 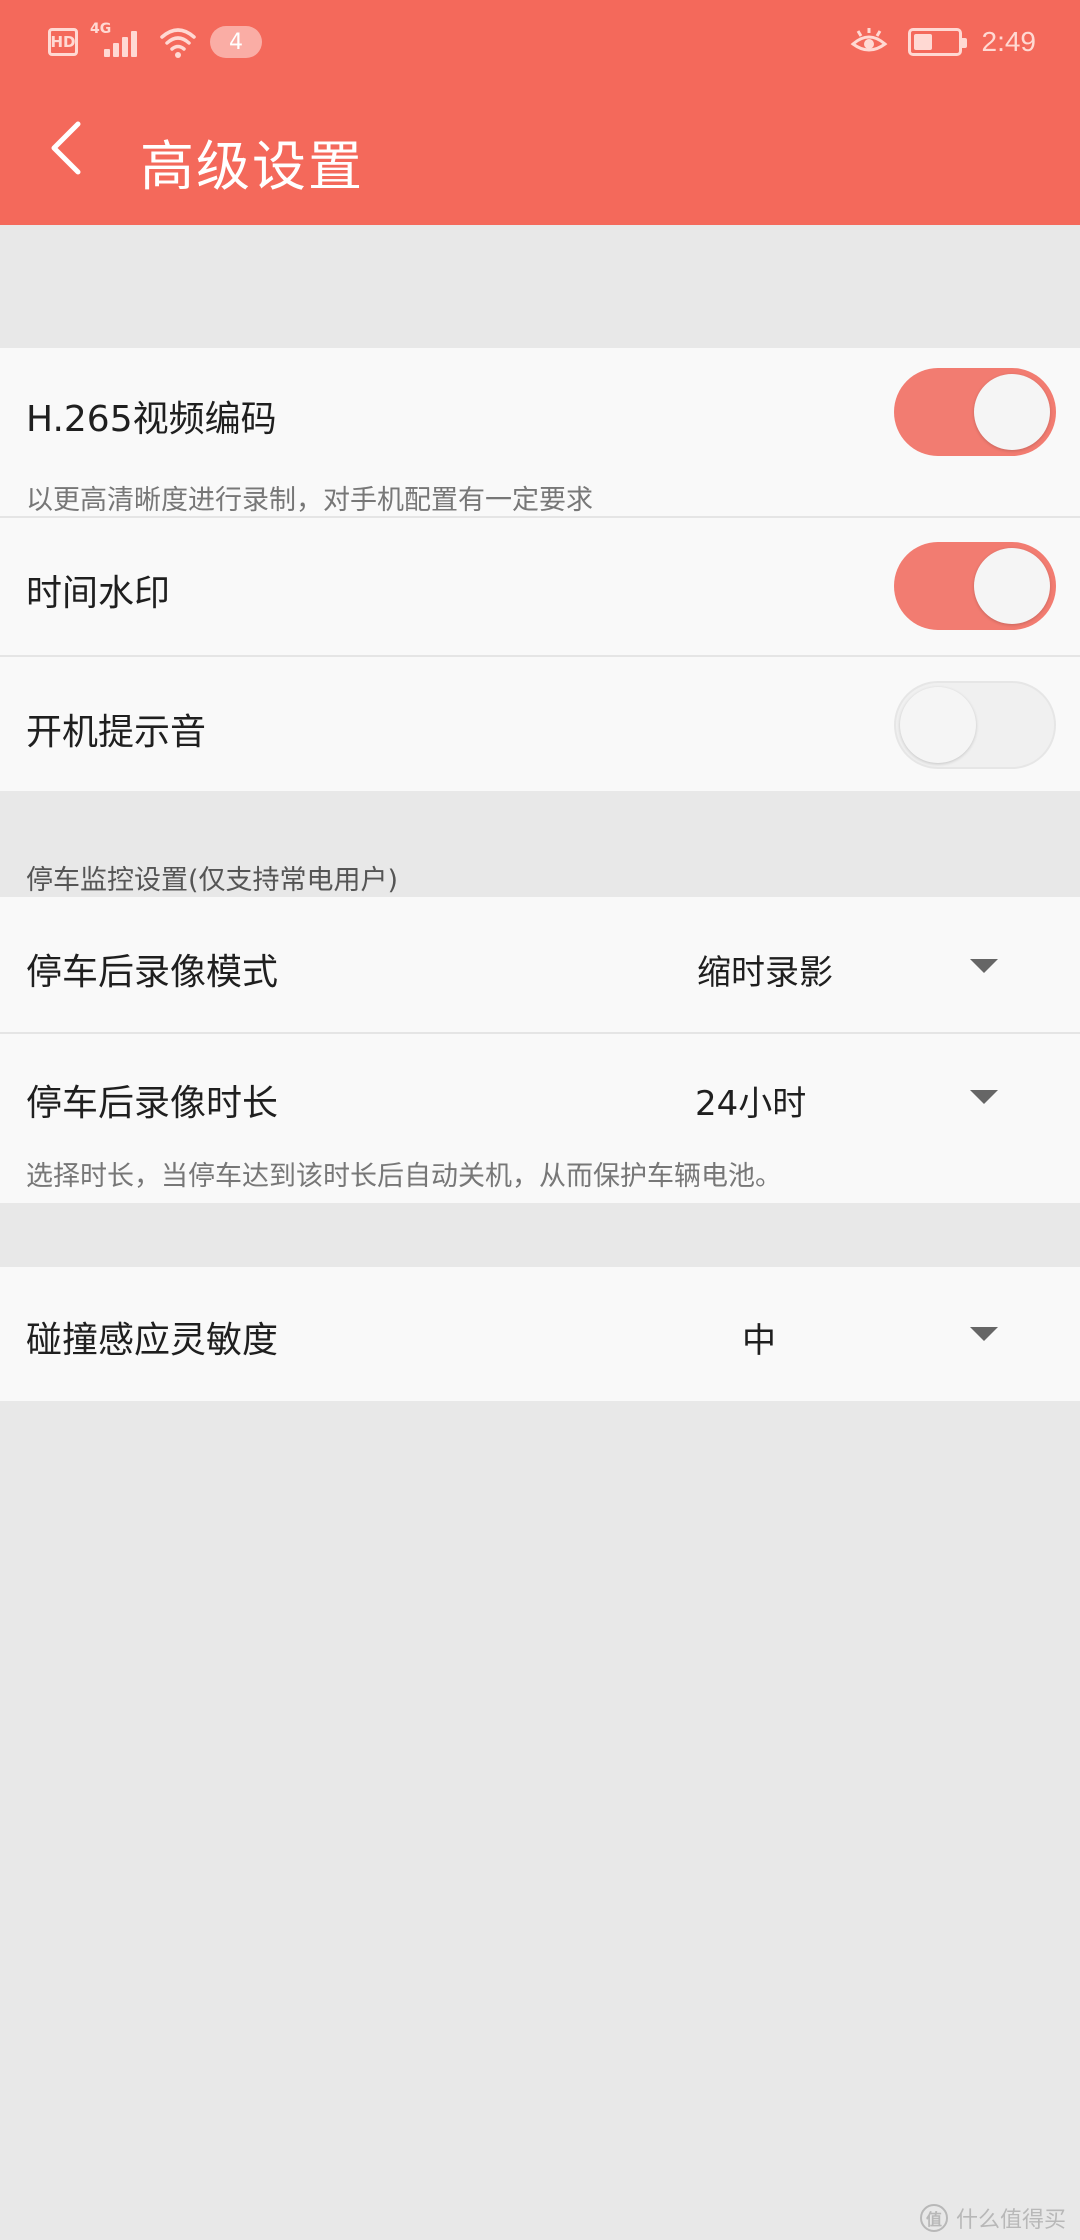 I want to click on setting-description: 以更高清晰度进行录制，对手机配置有一定要求, so click(x=309, y=500).